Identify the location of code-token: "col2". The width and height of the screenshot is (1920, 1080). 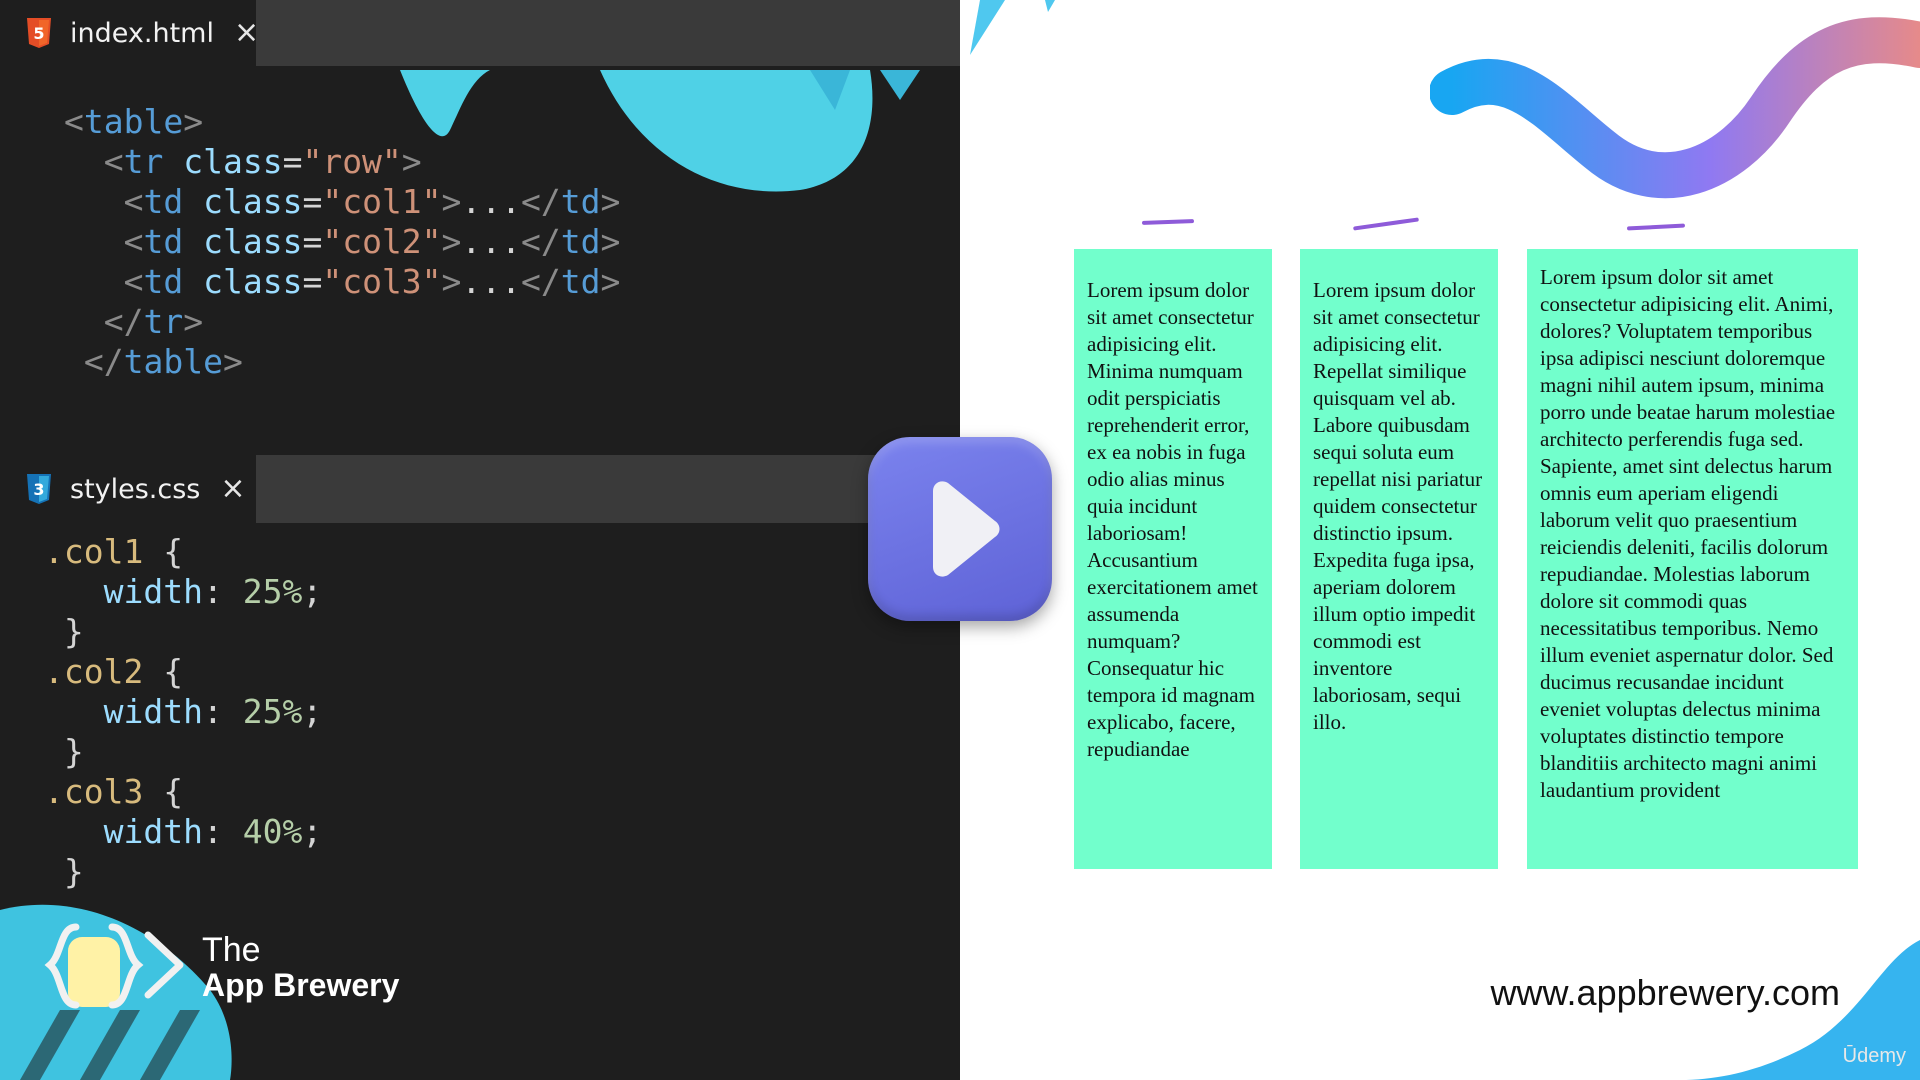
(382, 241).